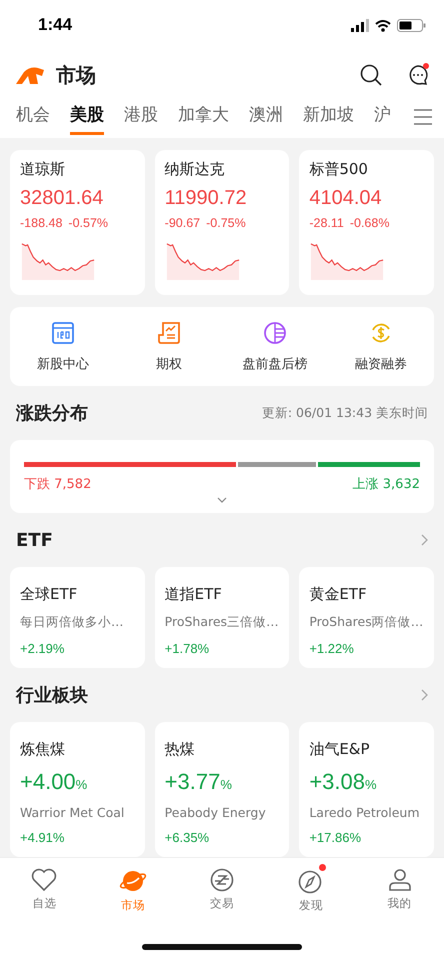 Image resolution: width=444 pixels, height=960 pixels. I want to click on sector-card: 油气E&P +3.08% Laredo Petroleum +17.86%, so click(366, 789).